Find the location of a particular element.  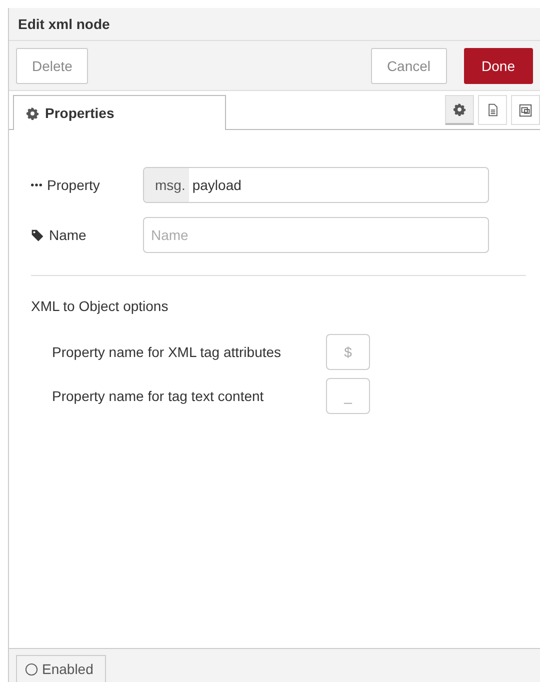

option-field: _ is located at coordinates (348, 396).